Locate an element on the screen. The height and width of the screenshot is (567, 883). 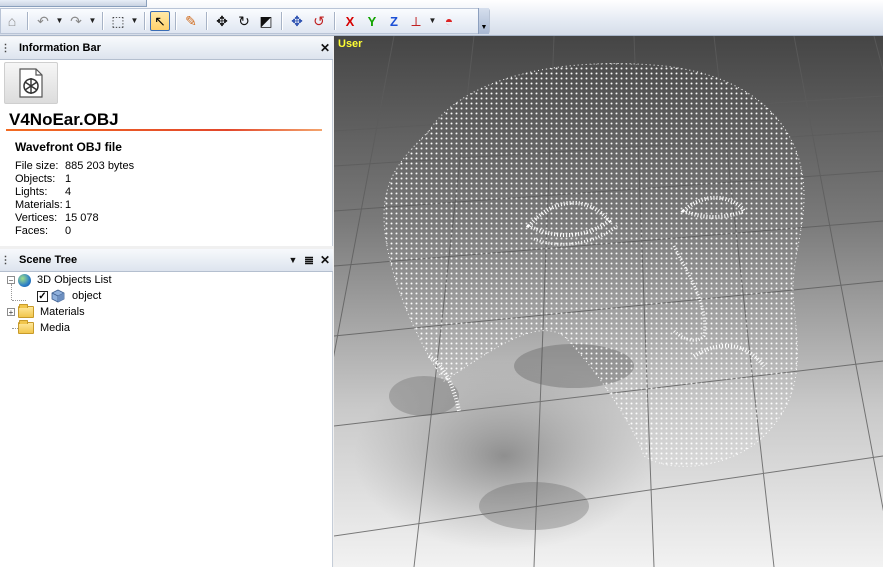
pan-icon: ✥ is located at coordinates (297, 21).